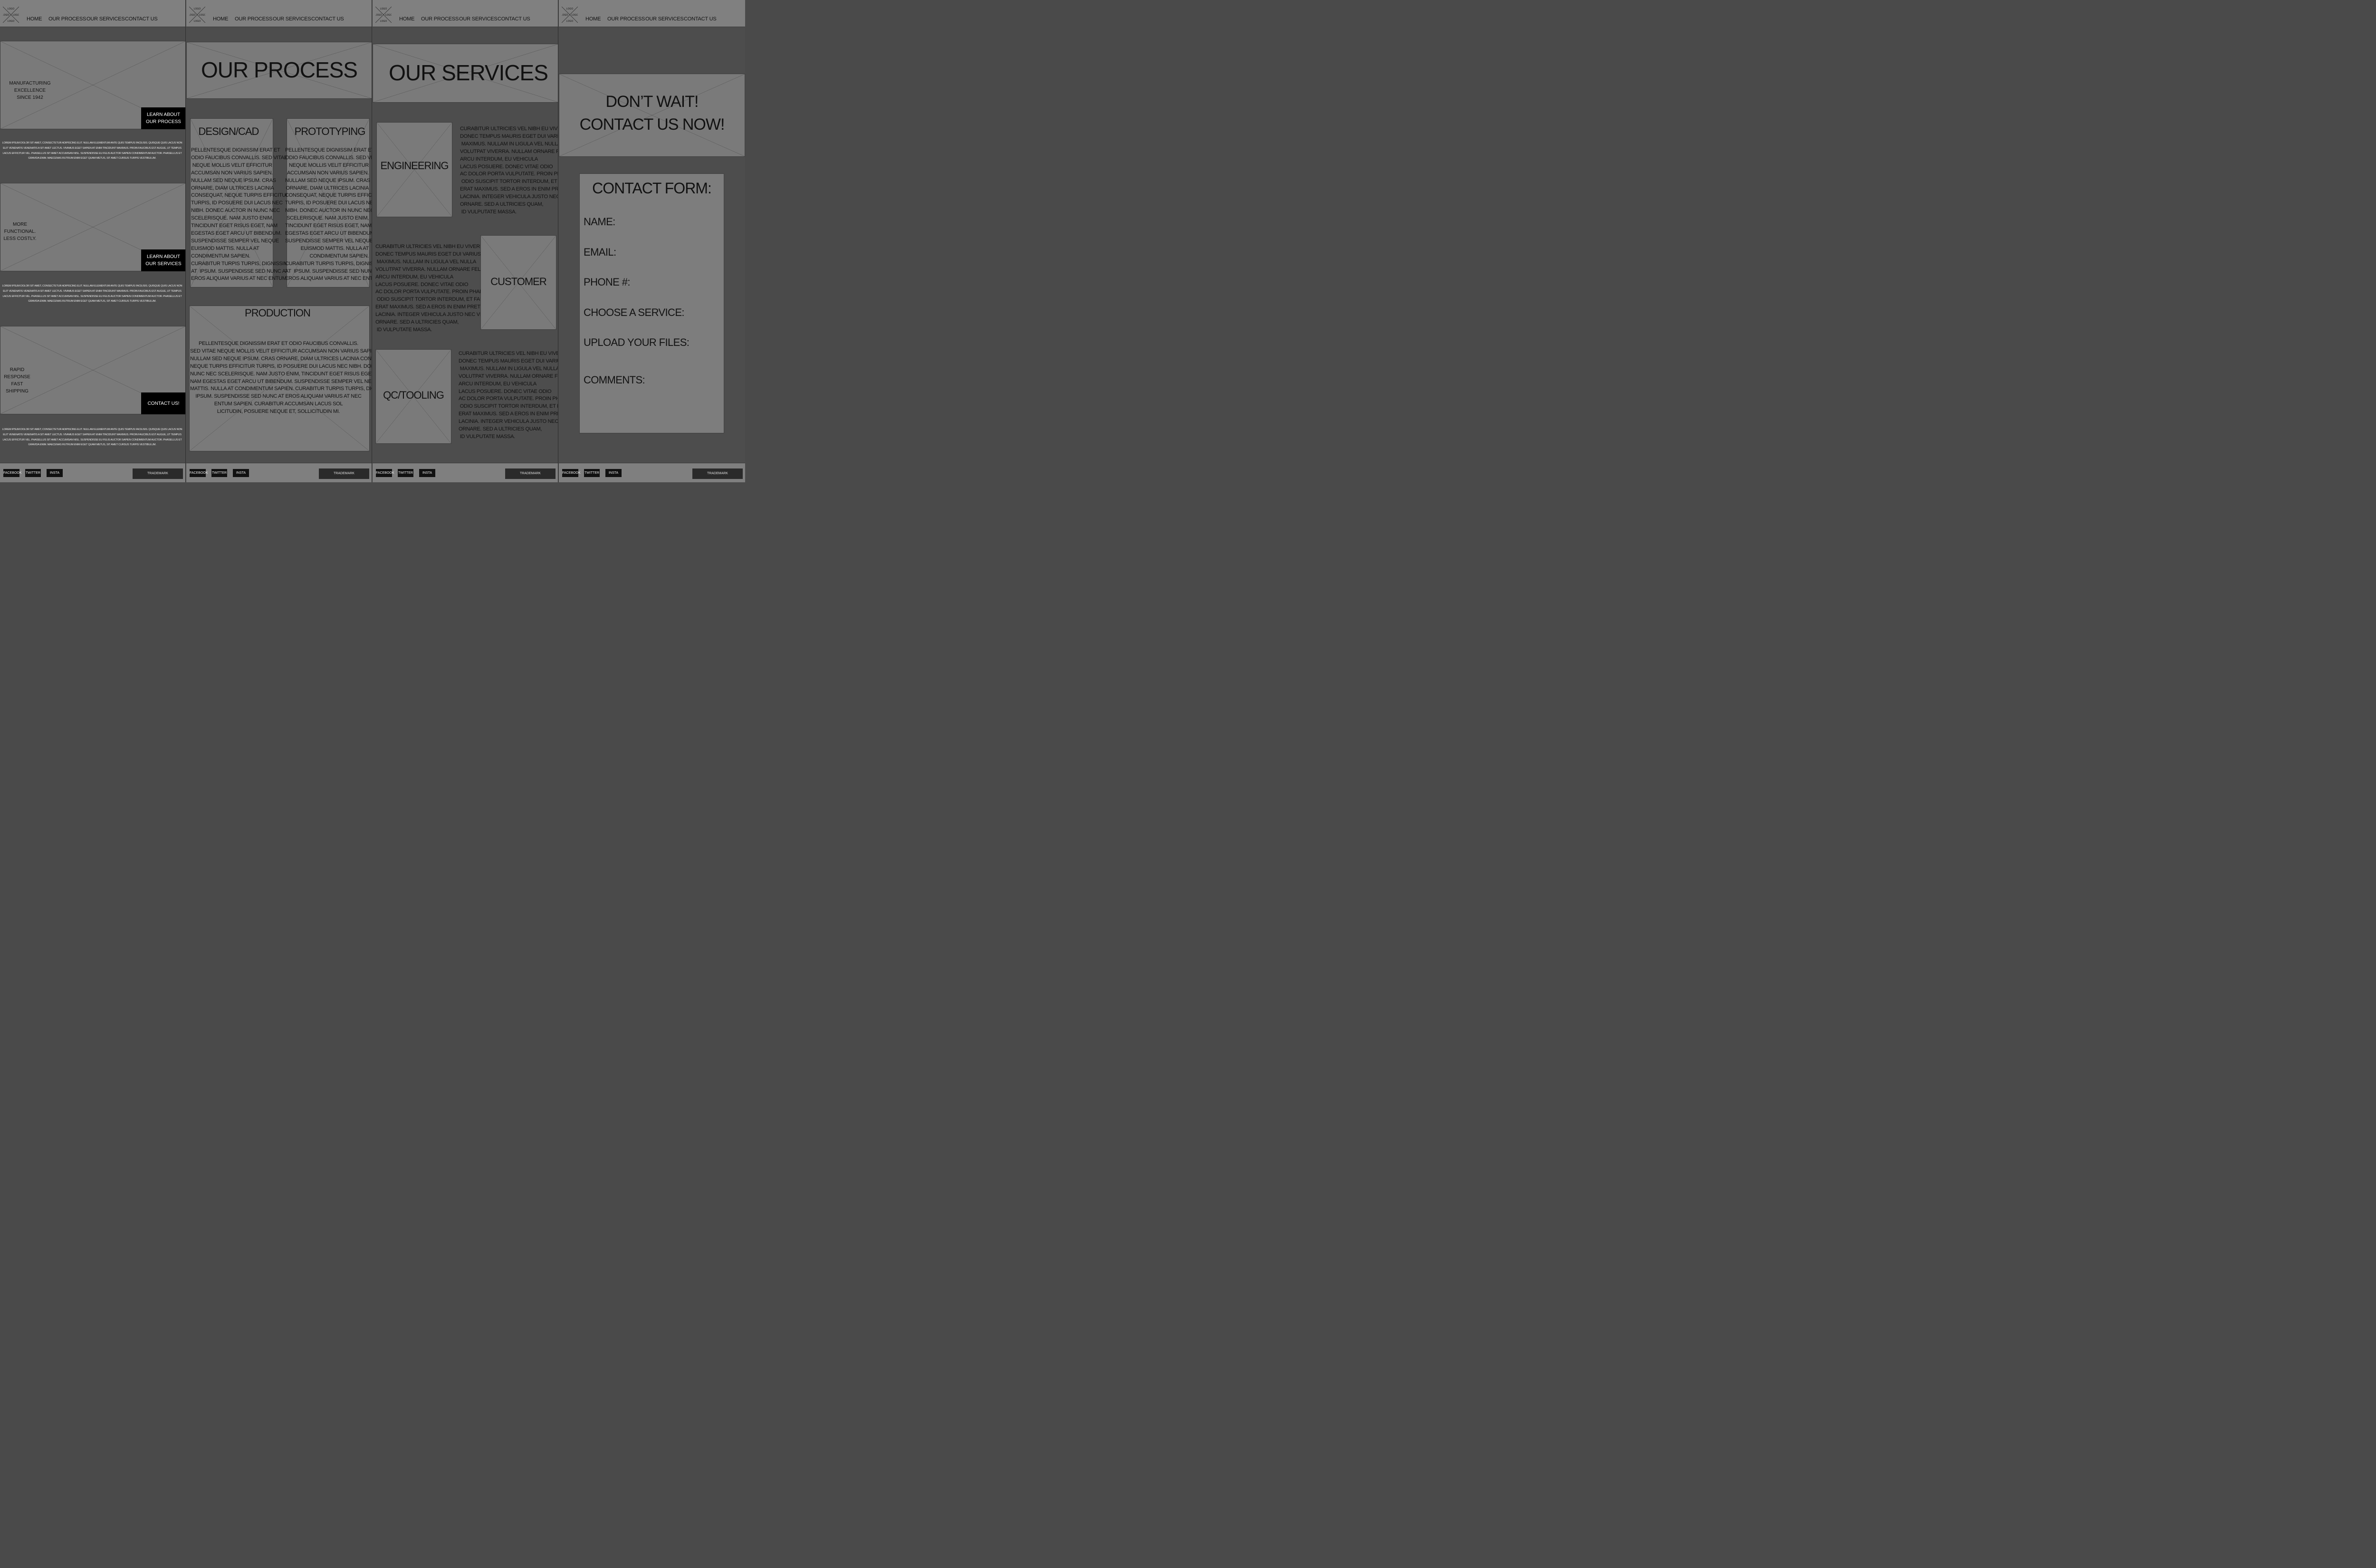  What do you see at coordinates (163, 403) in the screenshot?
I see `contact-us-button: CONTACT US!` at bounding box center [163, 403].